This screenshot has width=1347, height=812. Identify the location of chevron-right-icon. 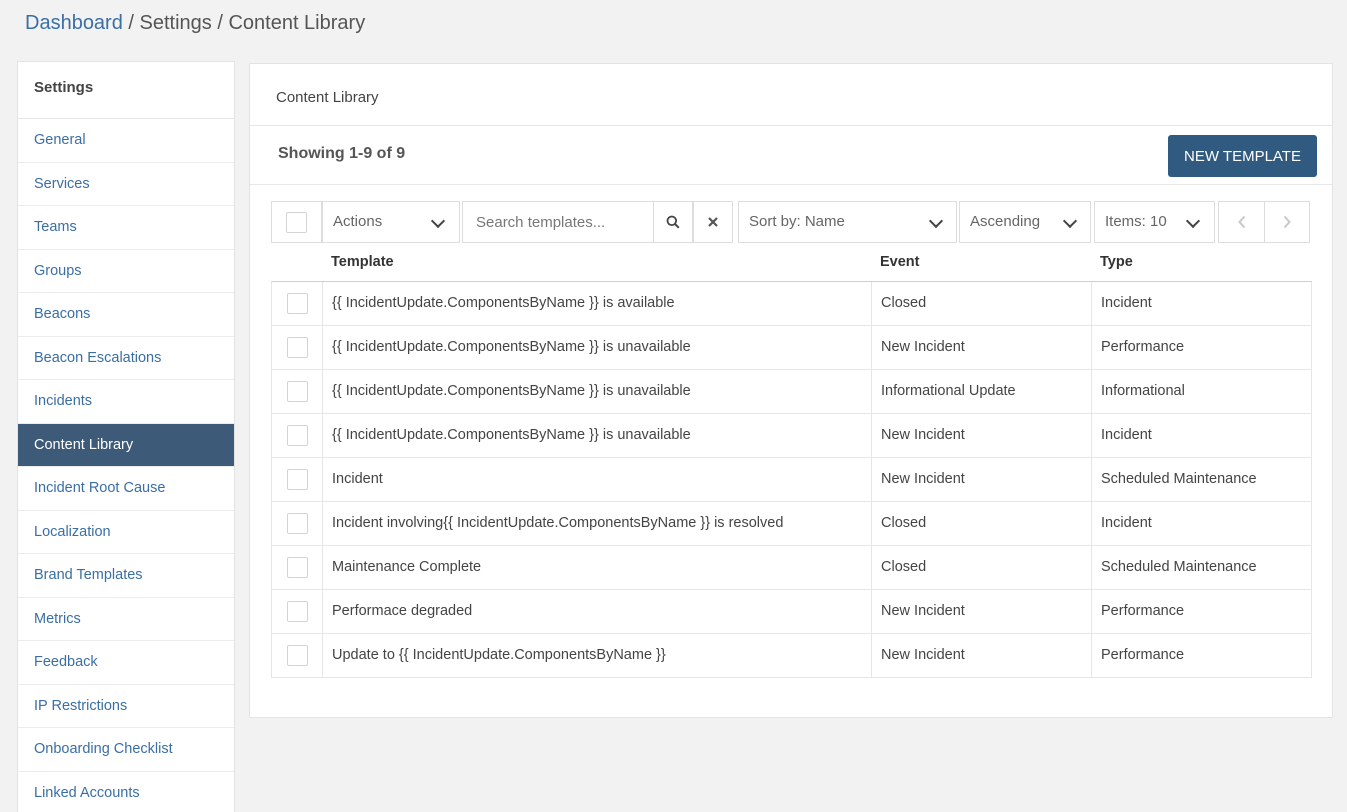
(1287, 222).